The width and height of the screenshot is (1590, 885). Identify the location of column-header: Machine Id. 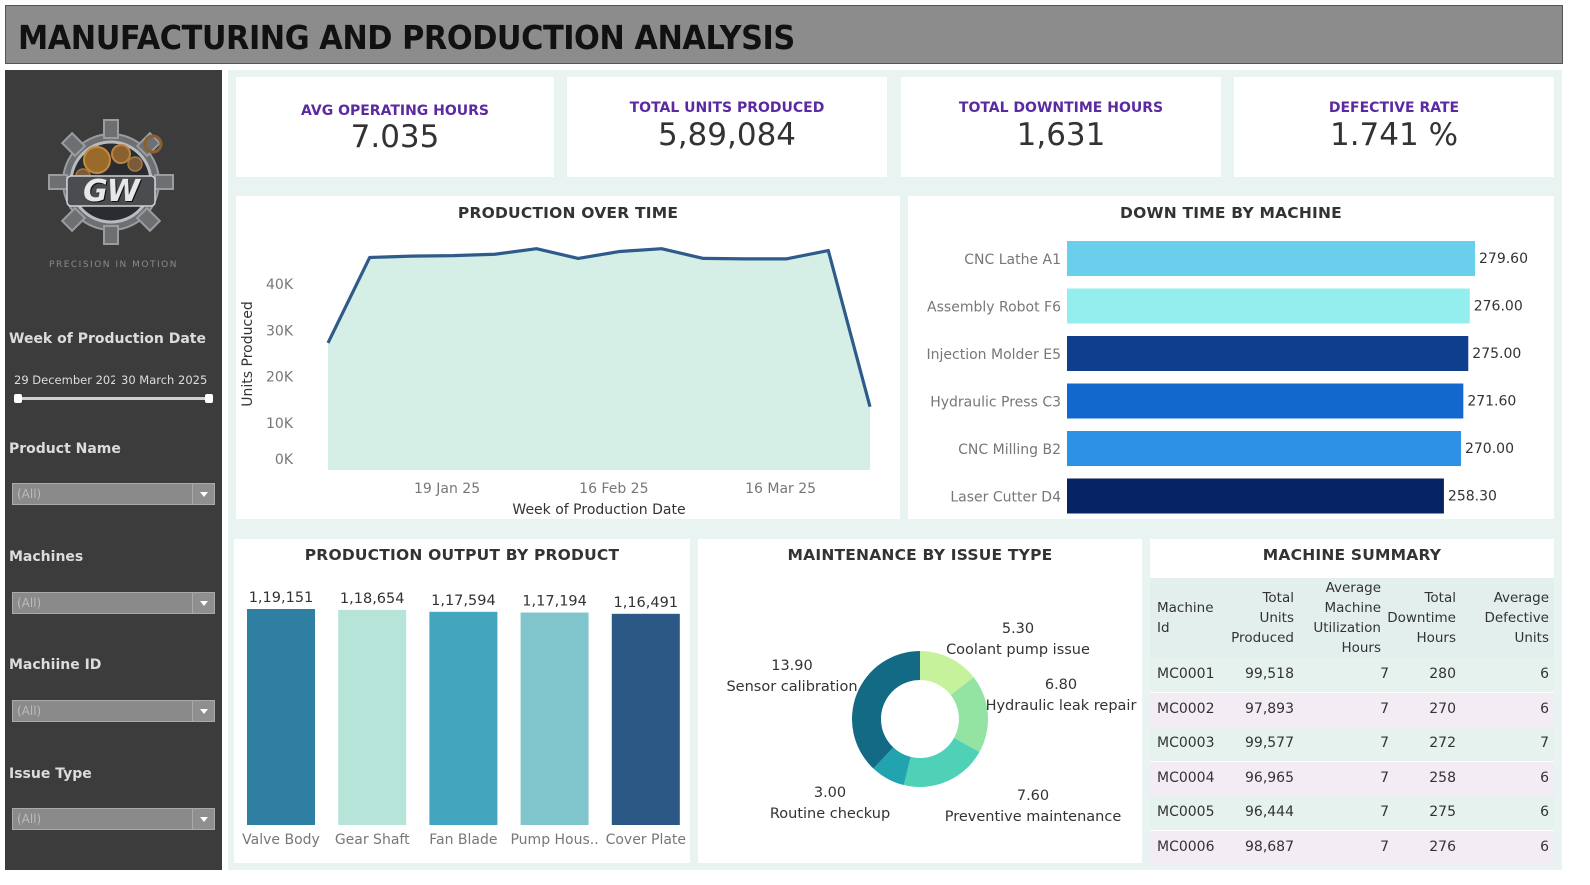
(1185, 618).